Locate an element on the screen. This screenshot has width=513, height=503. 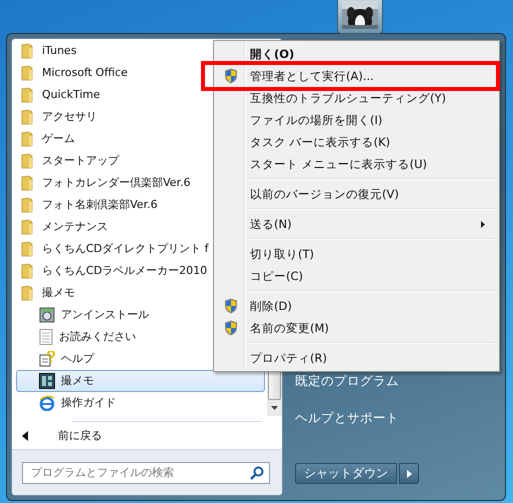
program-item: 操作ガイド is located at coordinates (140, 403).